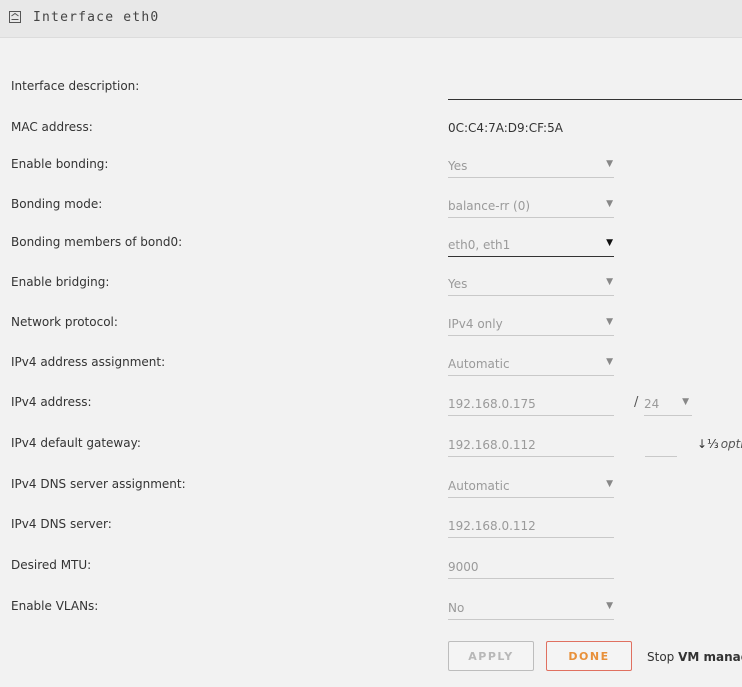 The image size is (742, 687). Describe the element at coordinates (57, 204) in the screenshot. I see `bonding-mode-label: Bonding mode:` at that location.